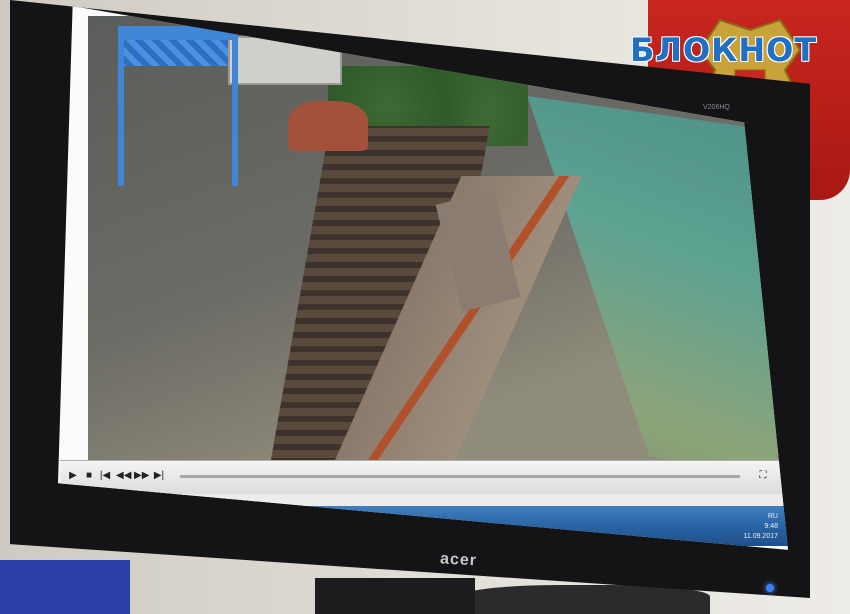 This screenshot has height=614, width=850. I want to click on player-status-bar: Воспроизведение, so click(424, 500).